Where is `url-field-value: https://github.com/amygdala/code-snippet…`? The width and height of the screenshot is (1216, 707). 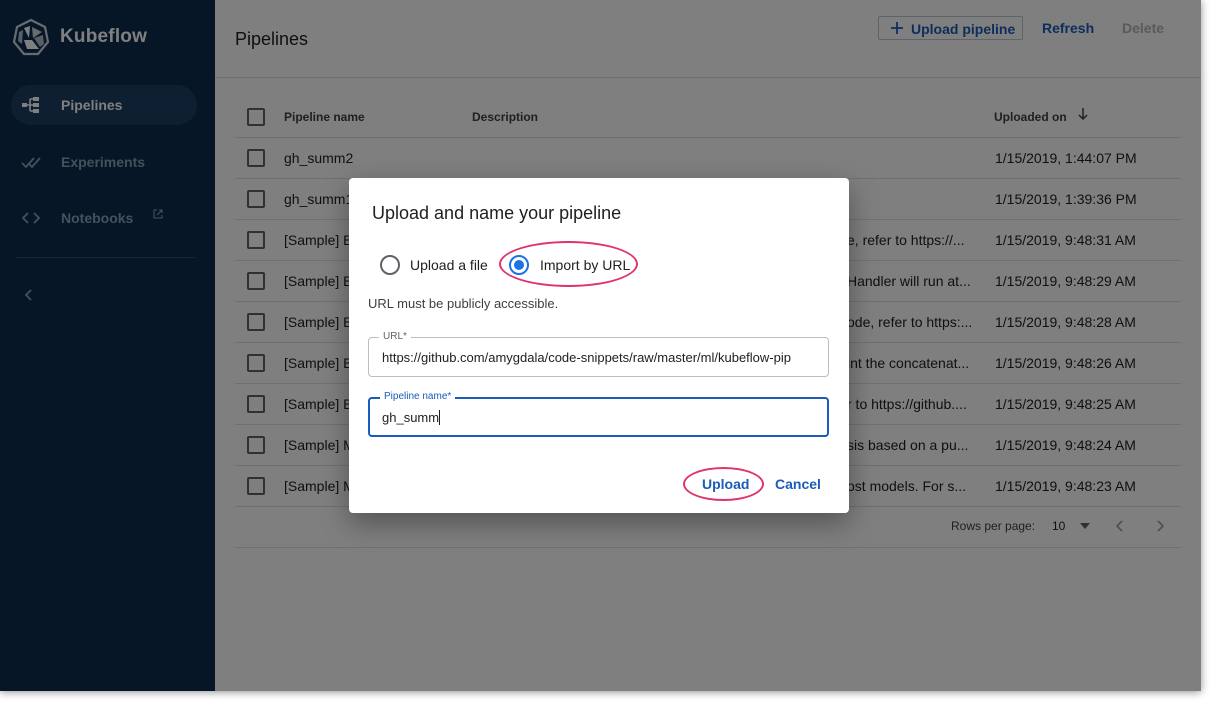
url-field-value: https://github.com/amygdala/code-snippet… is located at coordinates (599, 357).